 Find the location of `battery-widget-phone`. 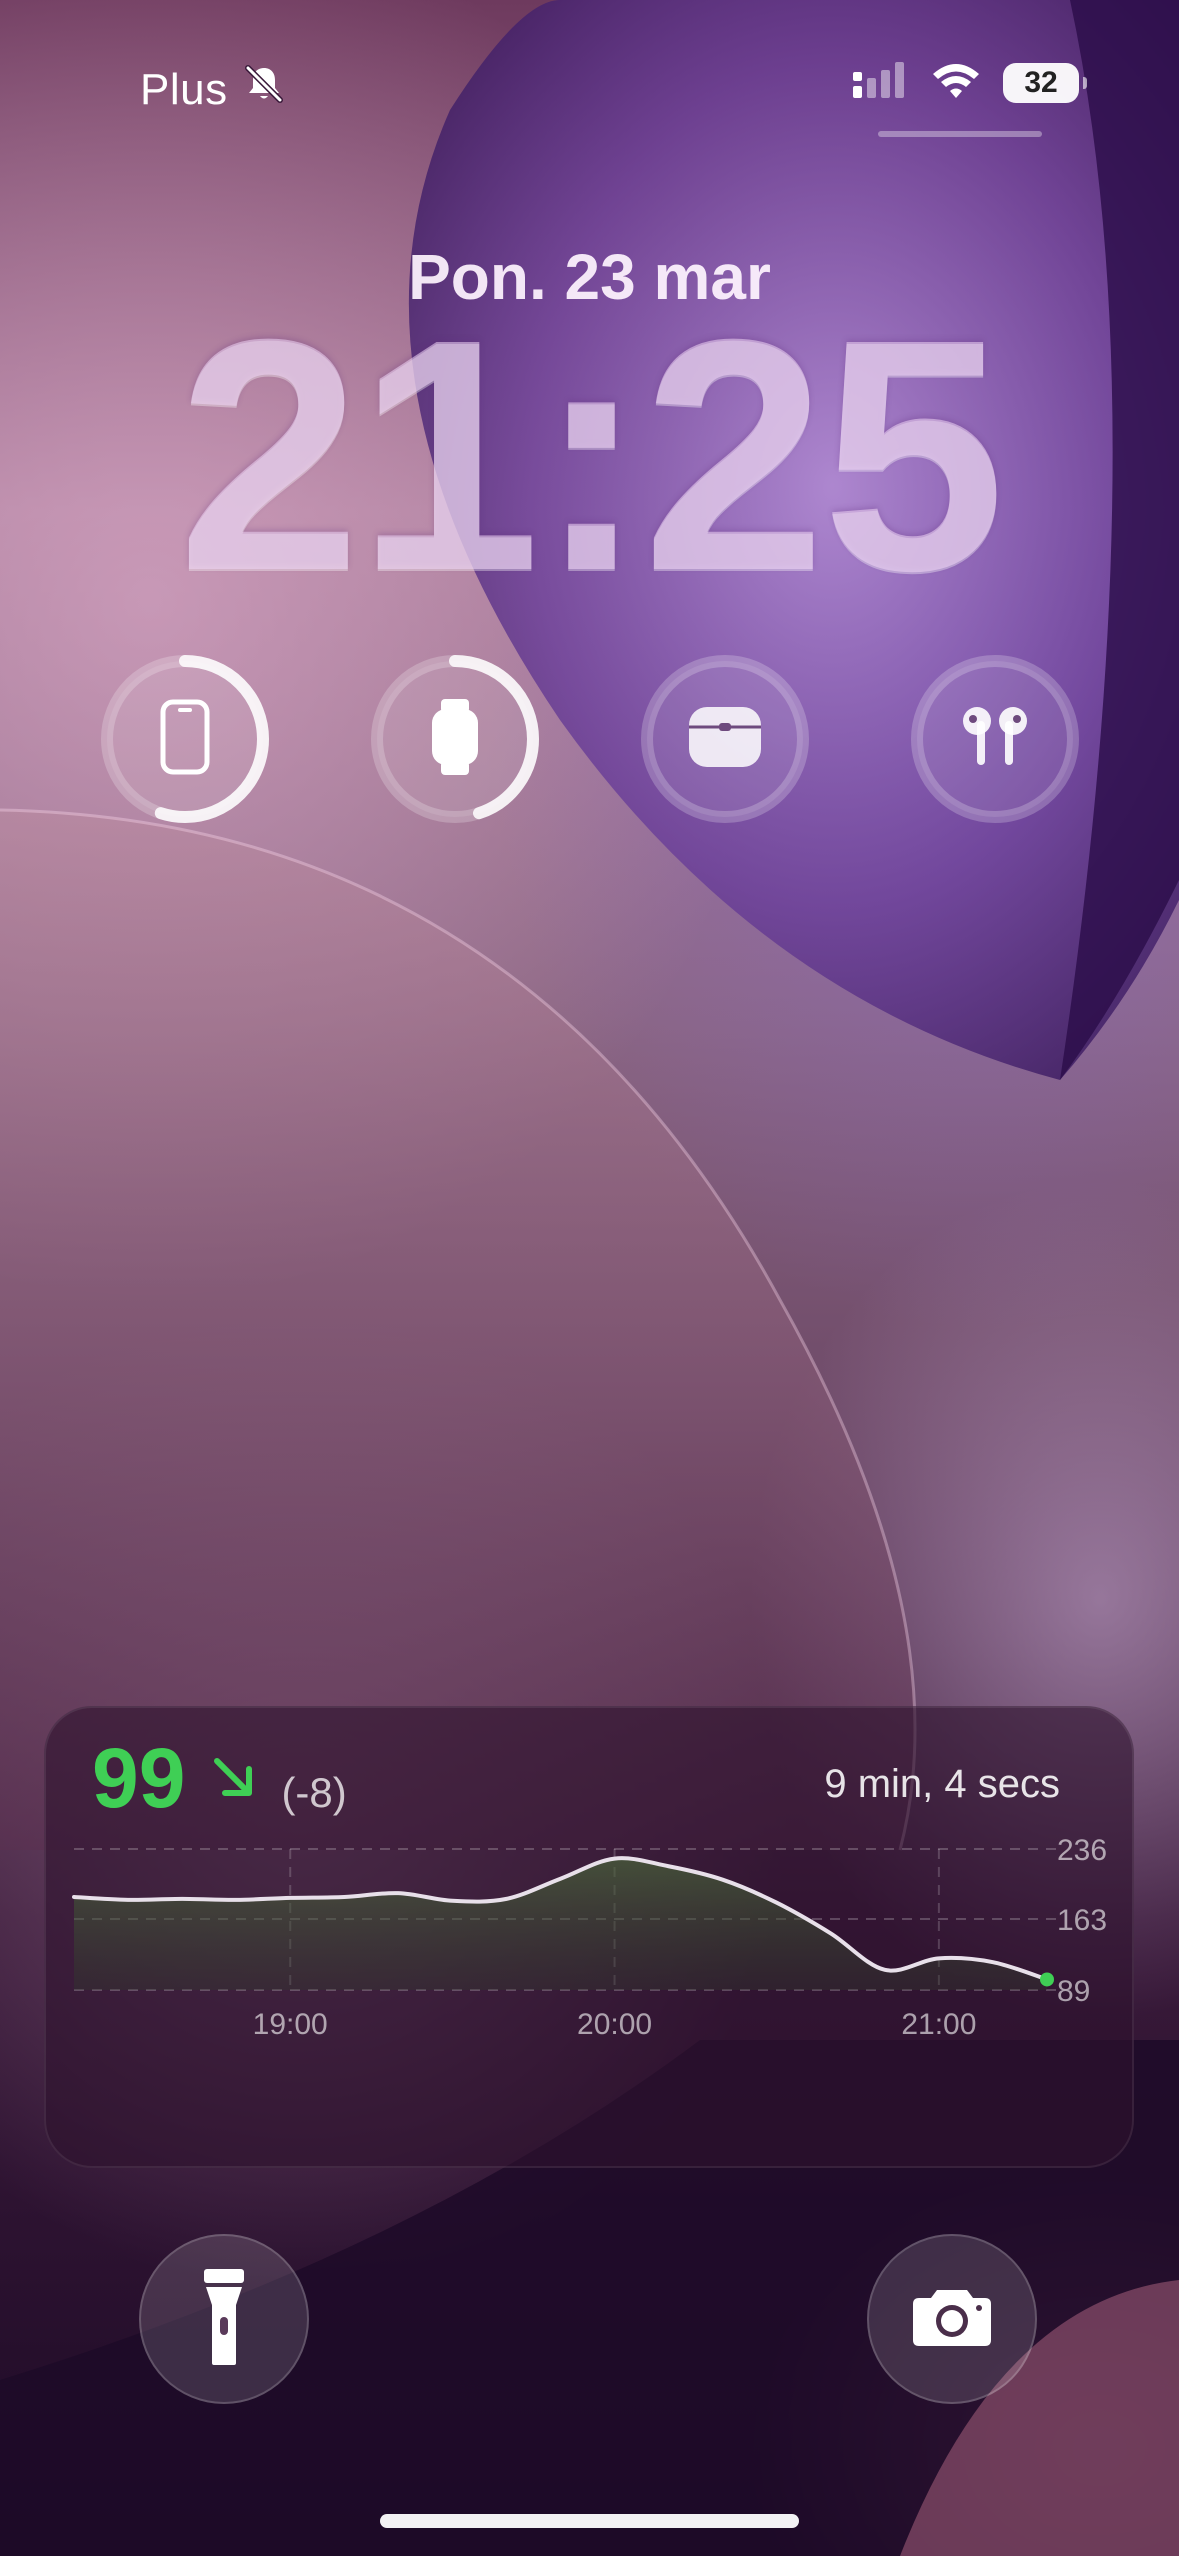

battery-widget-phone is located at coordinates (185, 739).